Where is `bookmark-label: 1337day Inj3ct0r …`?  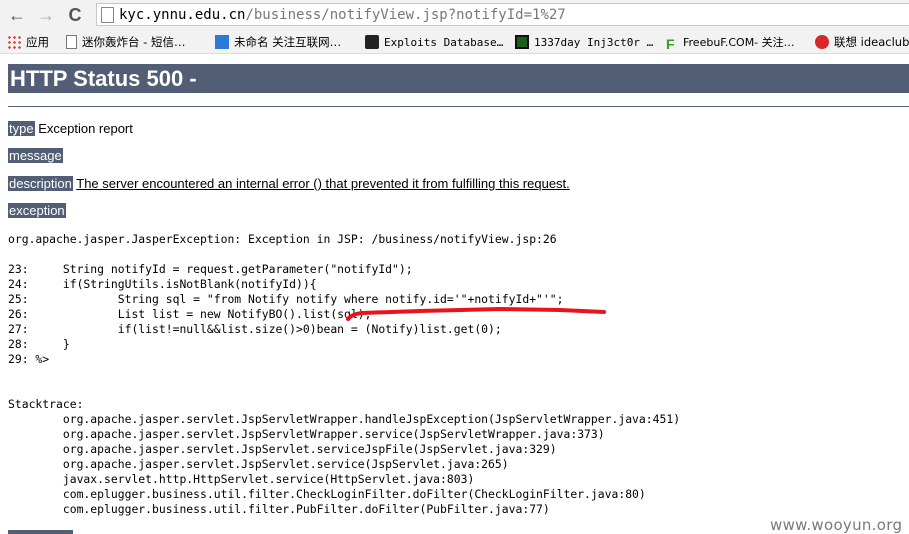 bookmark-label: 1337day Inj3ct0r … is located at coordinates (594, 42).